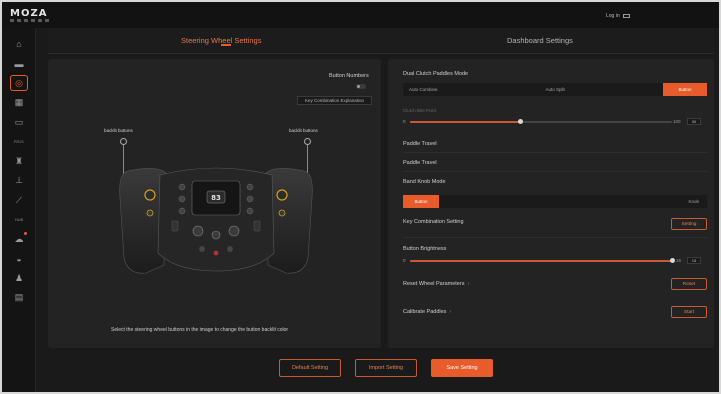  I want to click on band-knob-mode-selector: Button Knob, so click(555, 201).